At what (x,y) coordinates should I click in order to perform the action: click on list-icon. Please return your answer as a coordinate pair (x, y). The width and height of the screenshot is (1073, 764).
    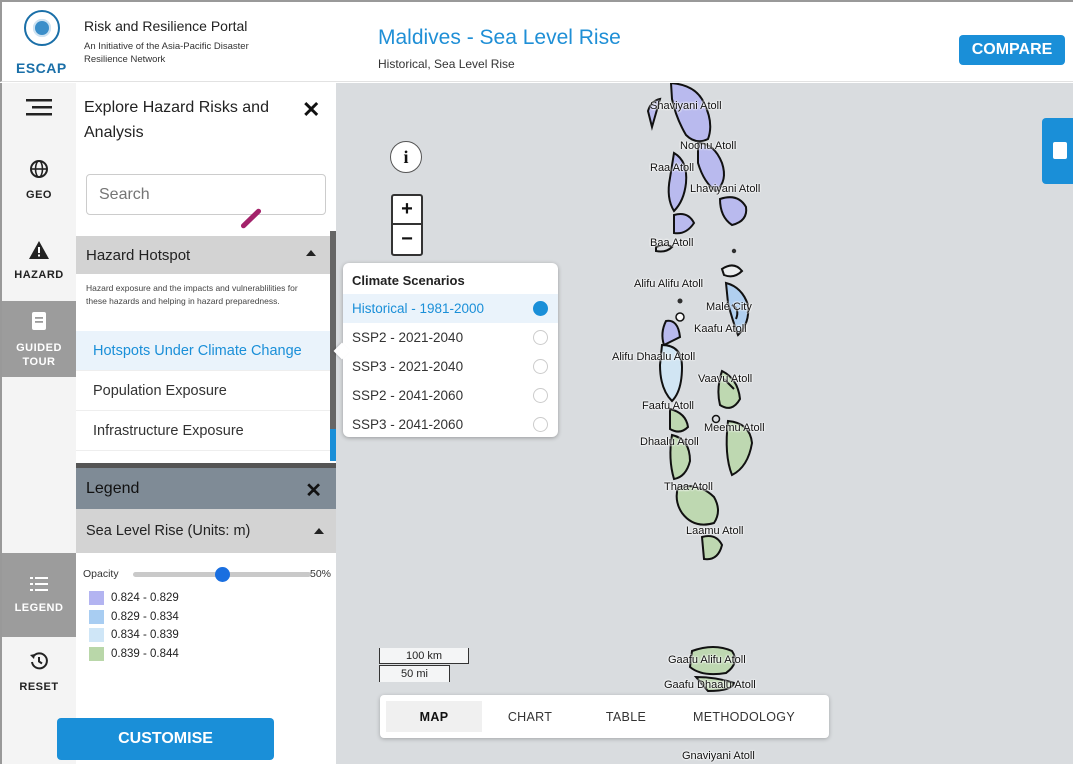
    Looking at the image, I should click on (39, 586).